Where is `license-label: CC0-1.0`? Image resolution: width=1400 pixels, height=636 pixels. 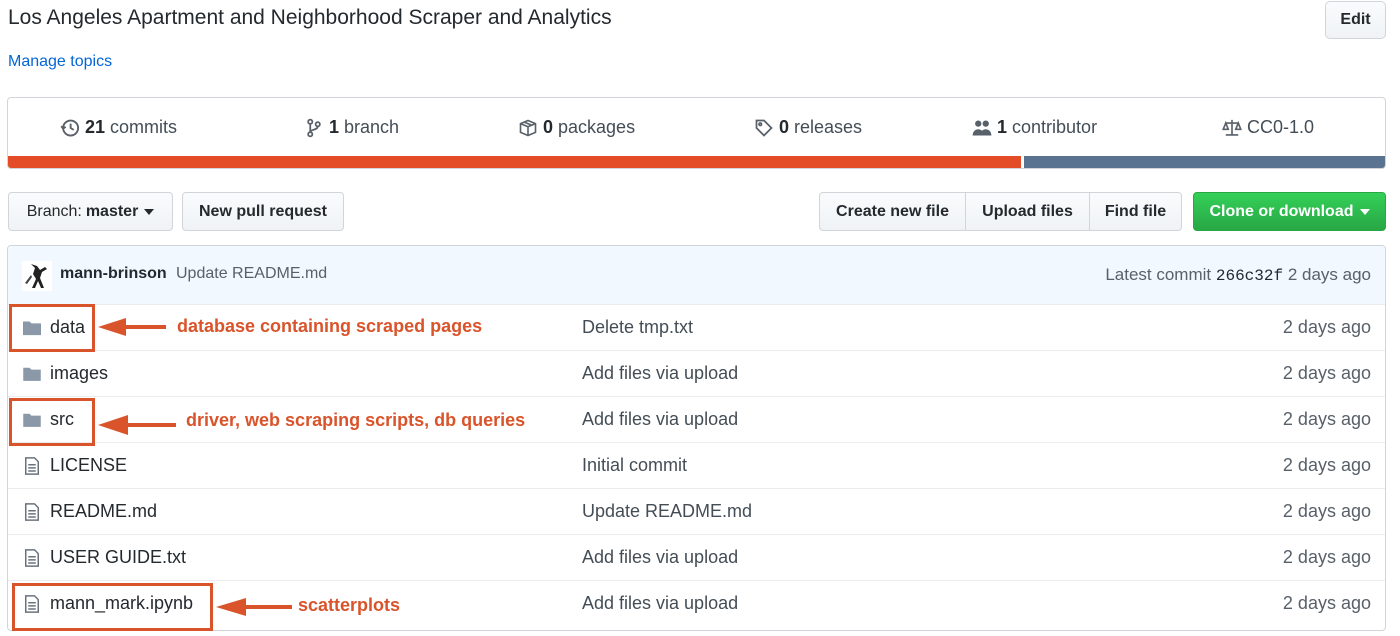 license-label: CC0-1.0 is located at coordinates (1281, 127).